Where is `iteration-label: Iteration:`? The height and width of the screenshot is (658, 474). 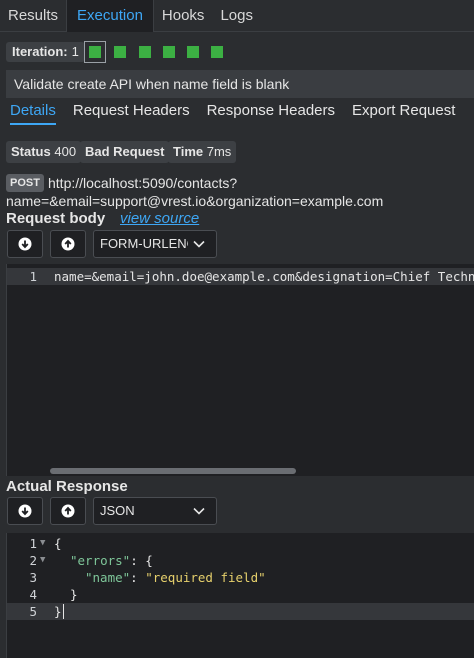 iteration-label: Iteration: is located at coordinates (40, 51).